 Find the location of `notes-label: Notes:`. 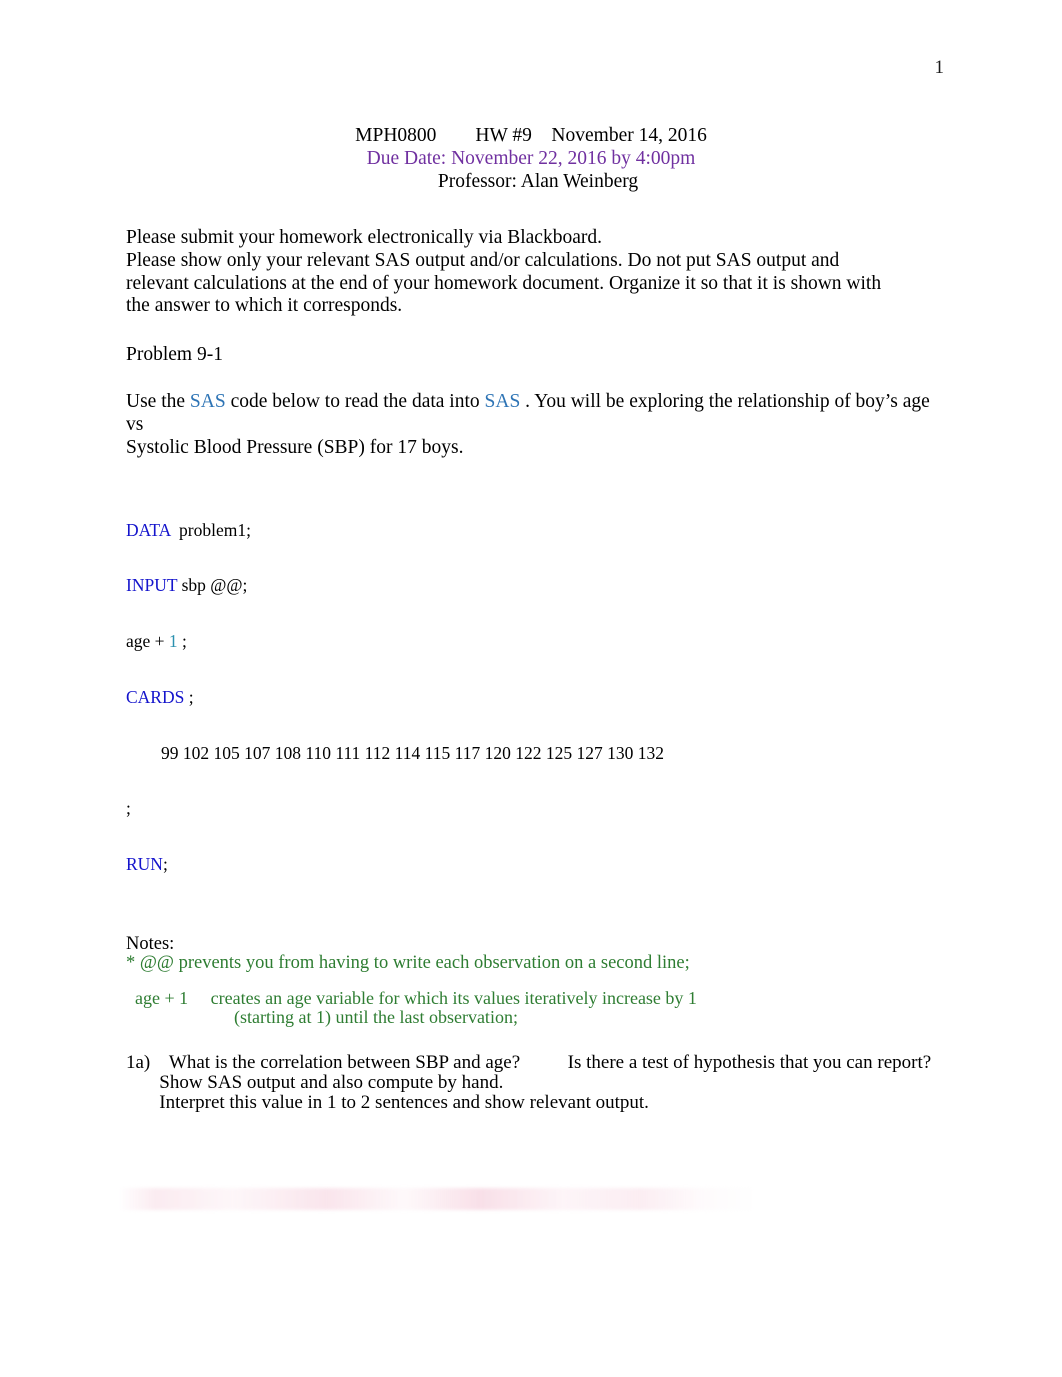

notes-label: Notes: is located at coordinates (150, 944).